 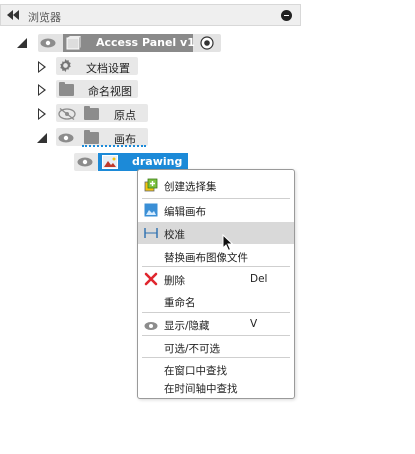 What do you see at coordinates (174, 235) in the screenshot?
I see `menu-item-label: 校准` at bounding box center [174, 235].